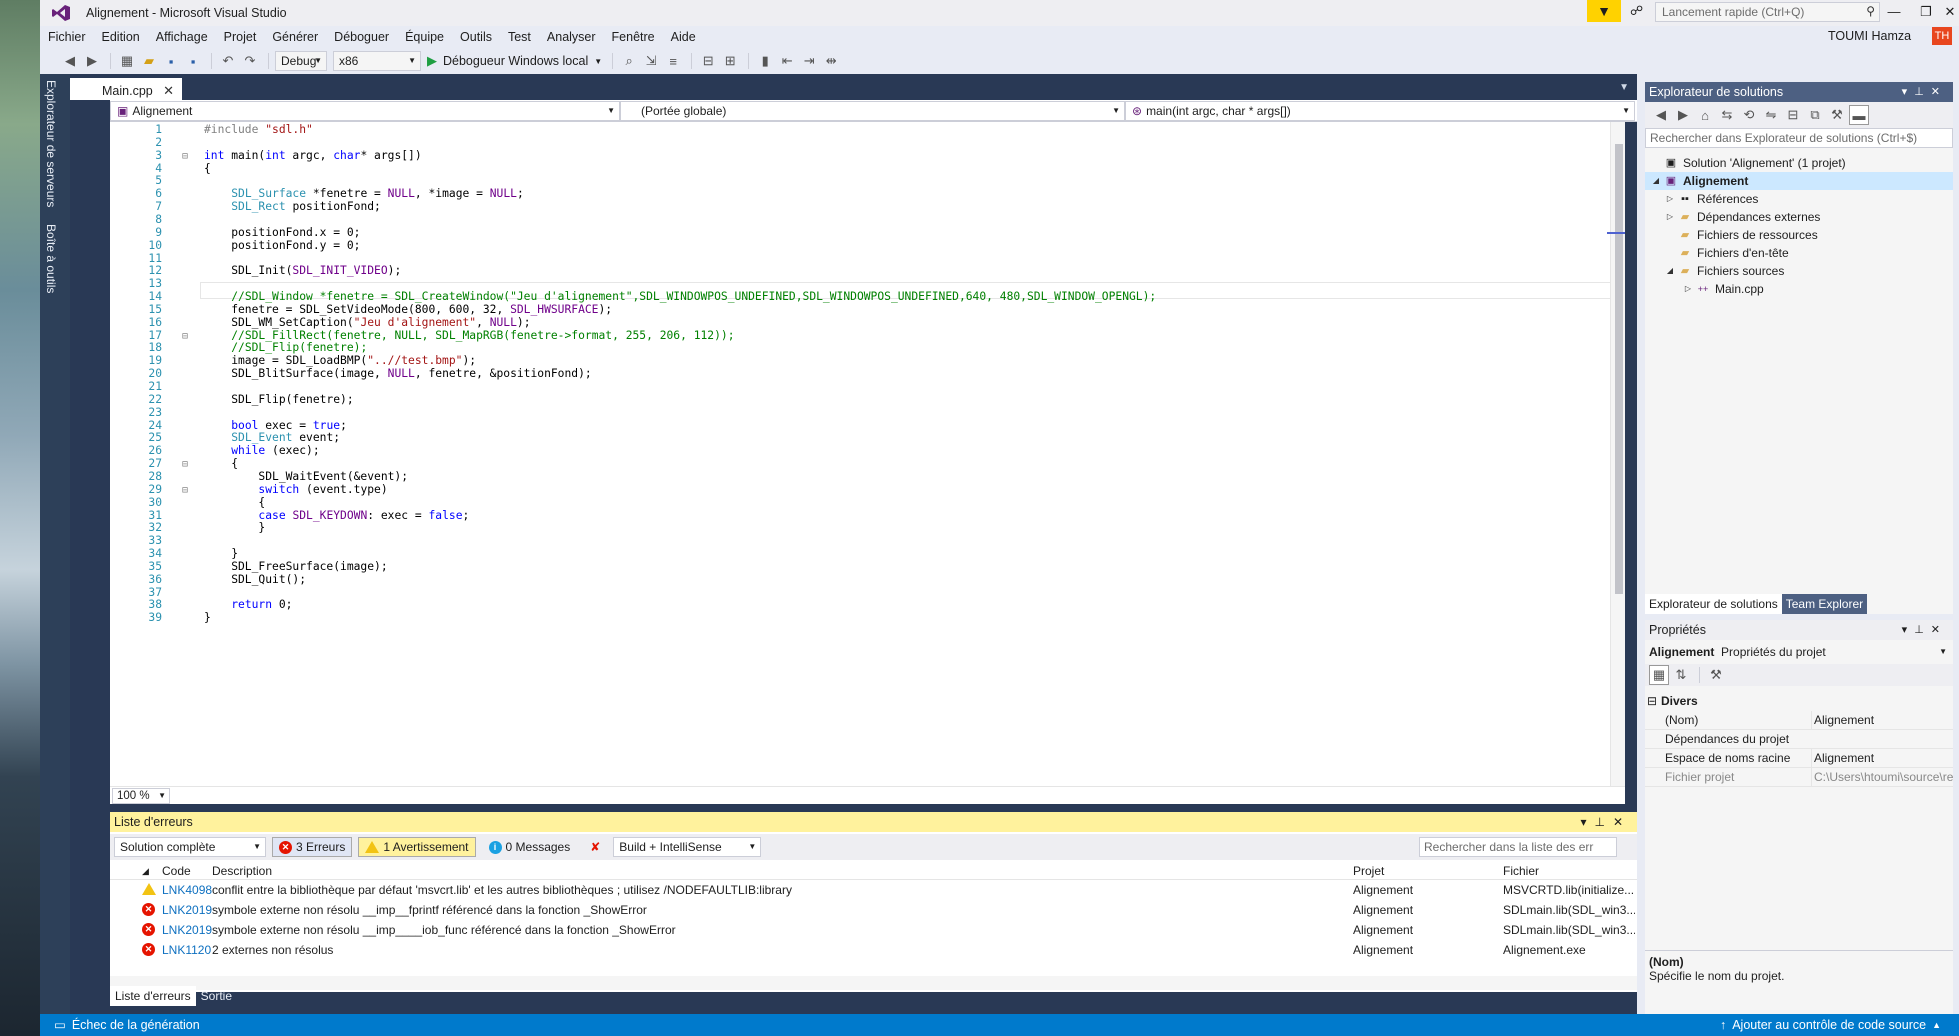 This screenshot has height=1036, width=1959. What do you see at coordinates (1521, 871) in the screenshot?
I see `column-file: Fichier` at bounding box center [1521, 871].